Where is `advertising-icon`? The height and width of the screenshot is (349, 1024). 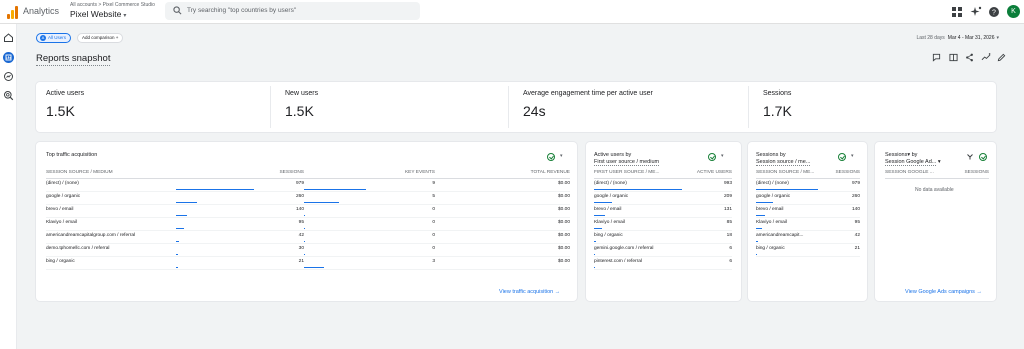 advertising-icon is located at coordinates (8, 95).